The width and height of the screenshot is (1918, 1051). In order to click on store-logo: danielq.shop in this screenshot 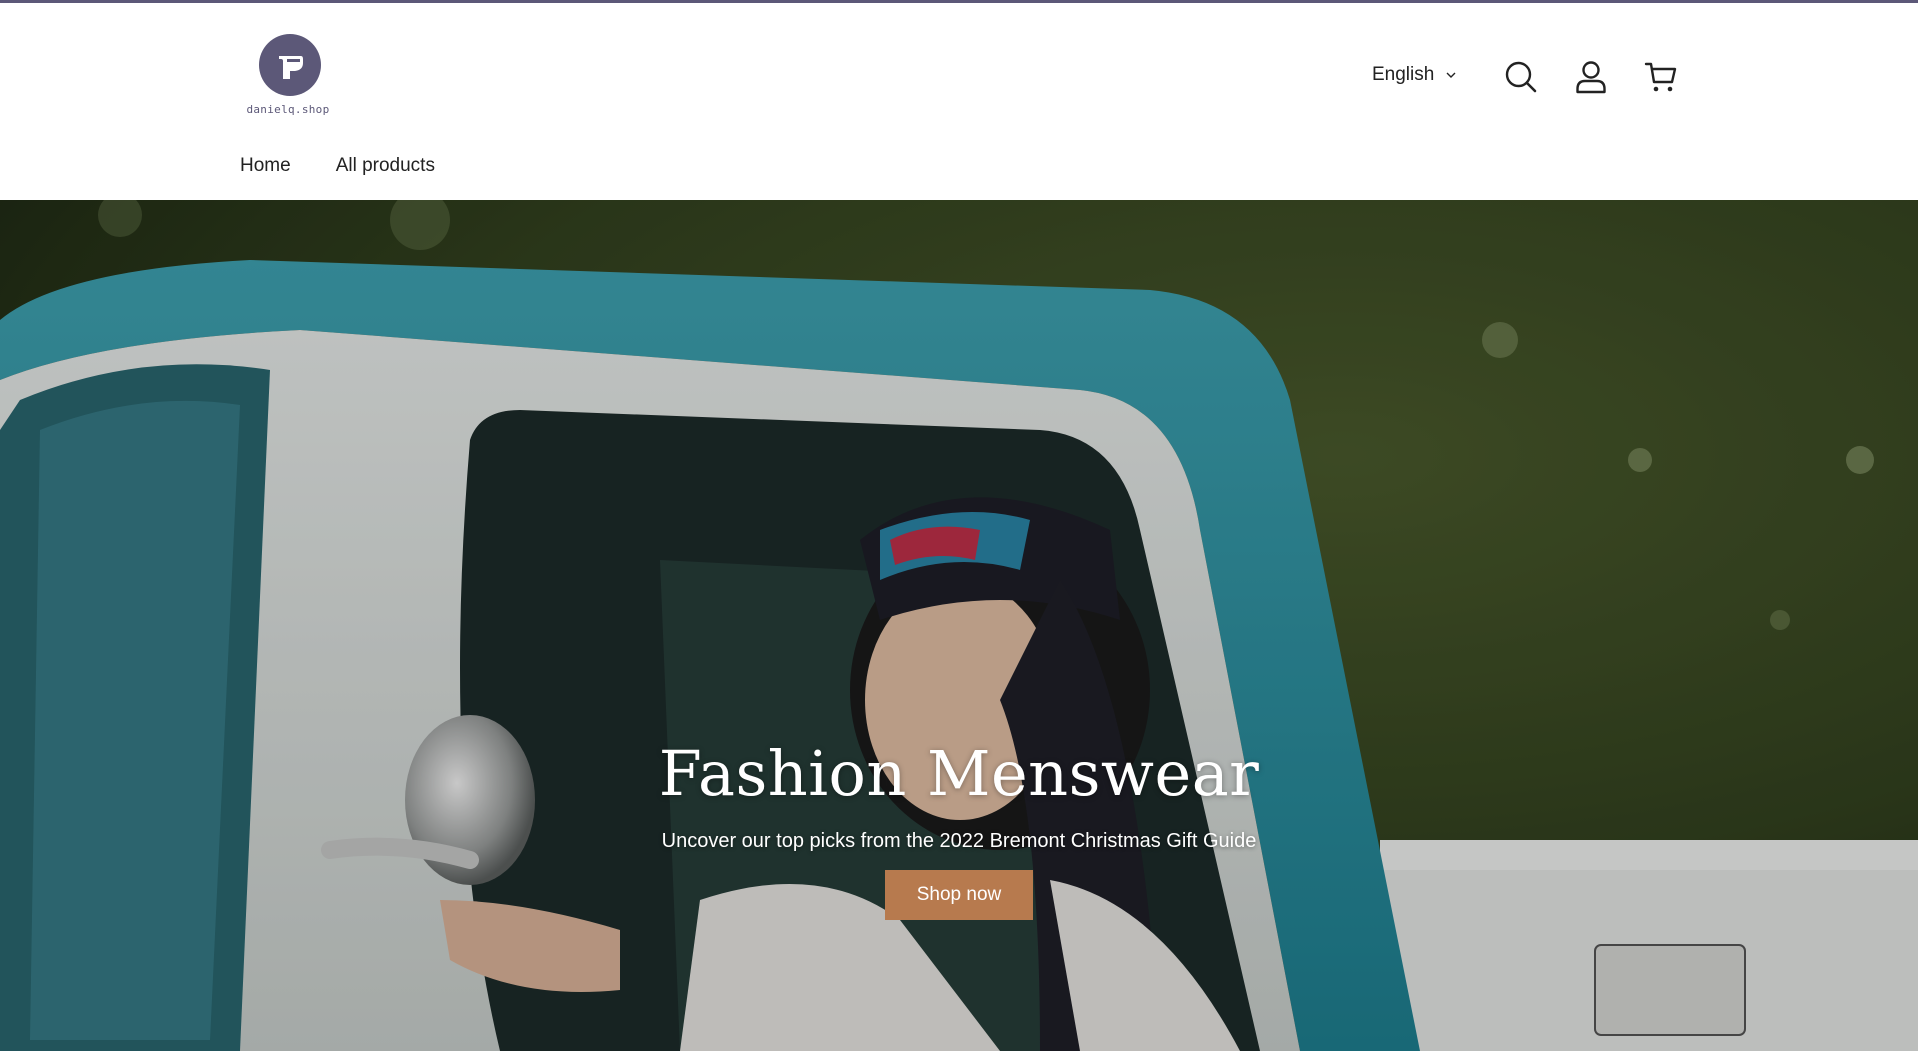, I will do `click(288, 78)`.